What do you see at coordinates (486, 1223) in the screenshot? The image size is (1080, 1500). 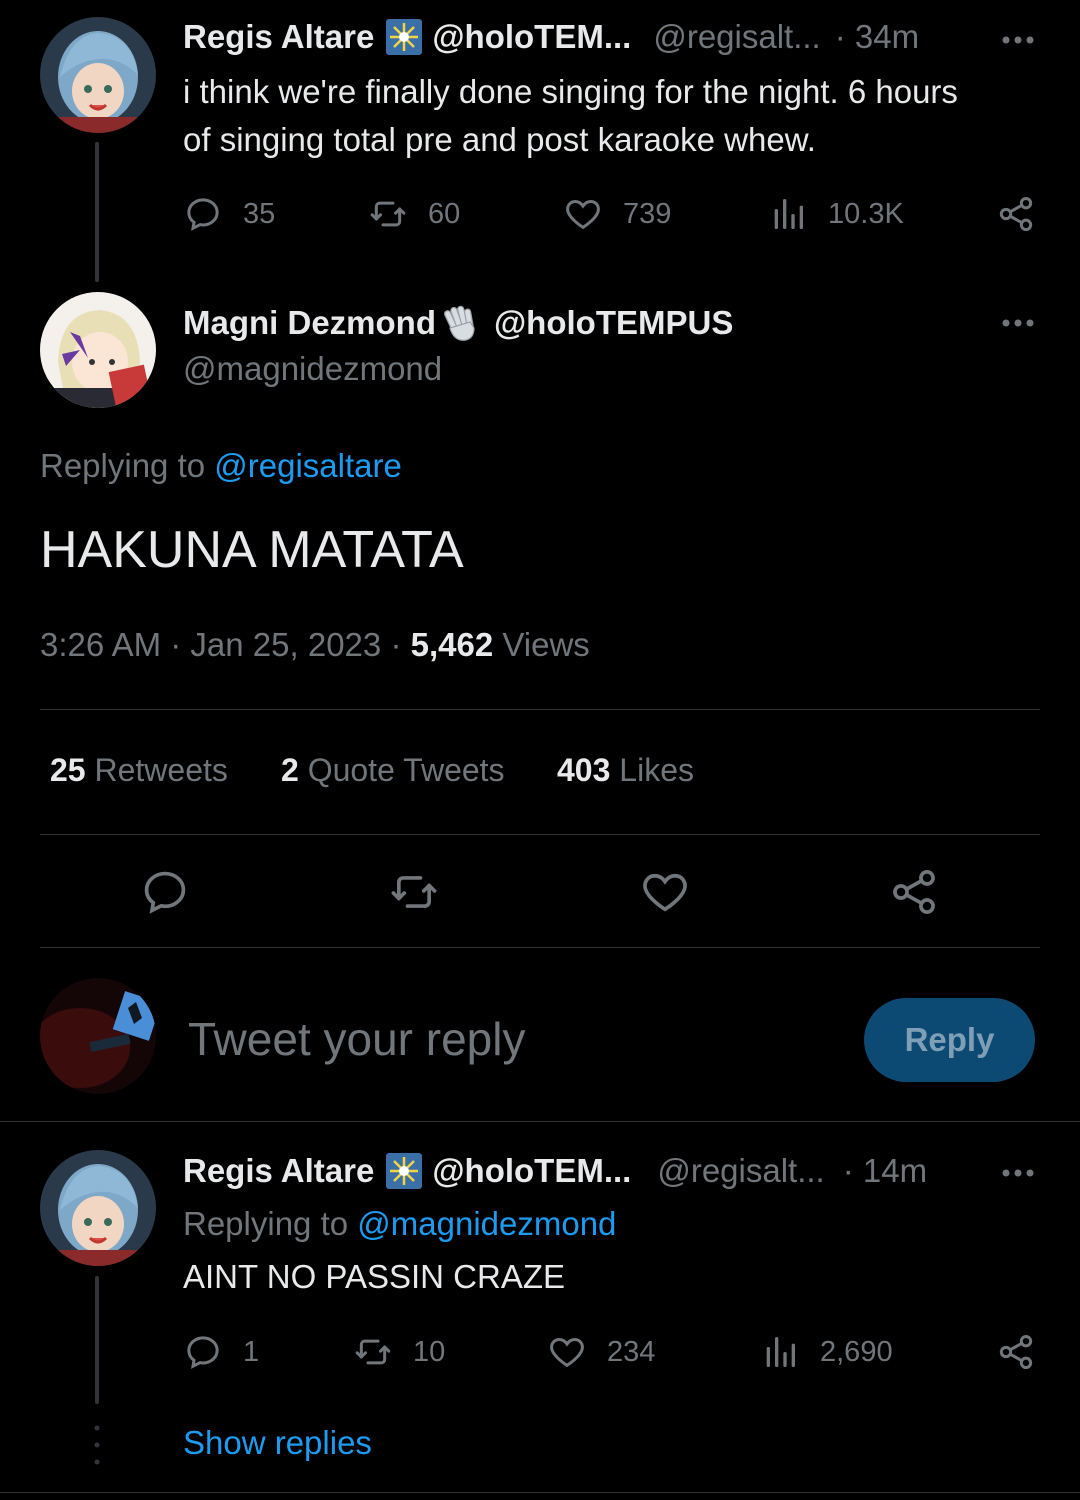 I see `replying-to-handle: @magnidezmond` at bounding box center [486, 1223].